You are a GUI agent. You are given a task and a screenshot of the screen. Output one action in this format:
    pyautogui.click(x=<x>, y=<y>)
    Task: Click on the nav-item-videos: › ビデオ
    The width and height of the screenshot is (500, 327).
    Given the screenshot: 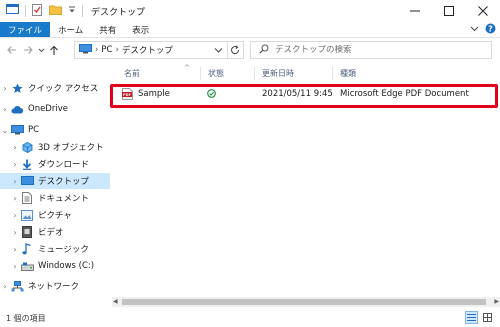 What is the action you would take?
    pyautogui.click(x=55, y=232)
    